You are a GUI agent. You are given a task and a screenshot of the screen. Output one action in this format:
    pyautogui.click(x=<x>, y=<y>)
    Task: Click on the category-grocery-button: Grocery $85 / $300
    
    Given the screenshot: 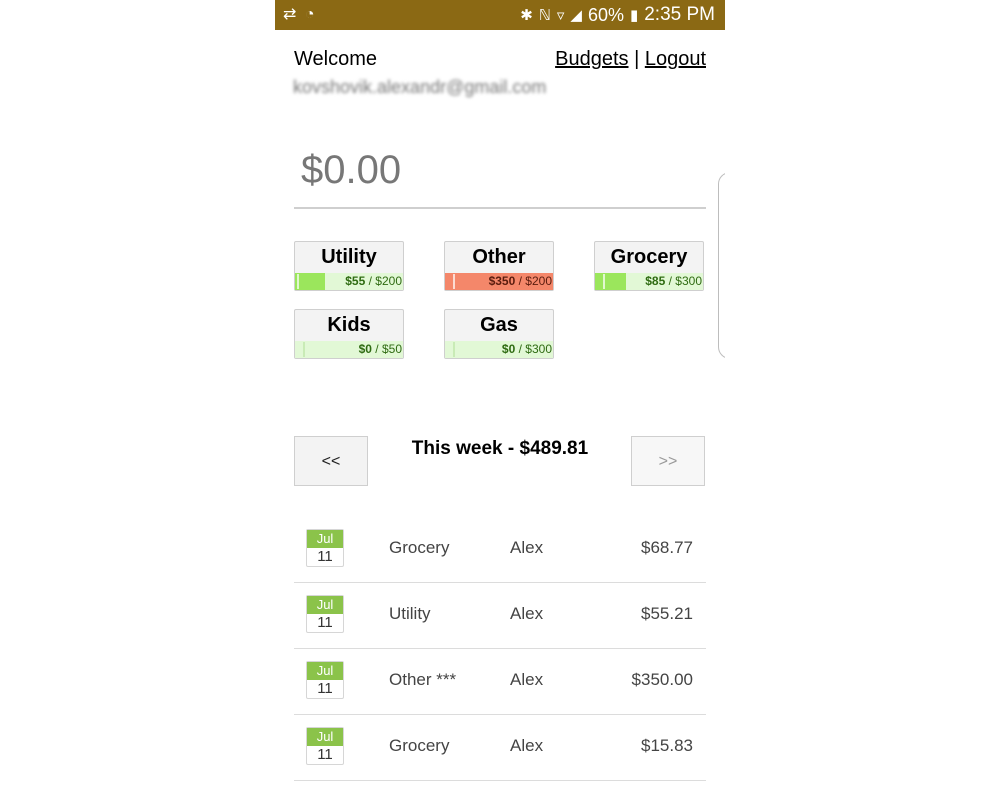 What is the action you would take?
    pyautogui.click(x=649, y=266)
    